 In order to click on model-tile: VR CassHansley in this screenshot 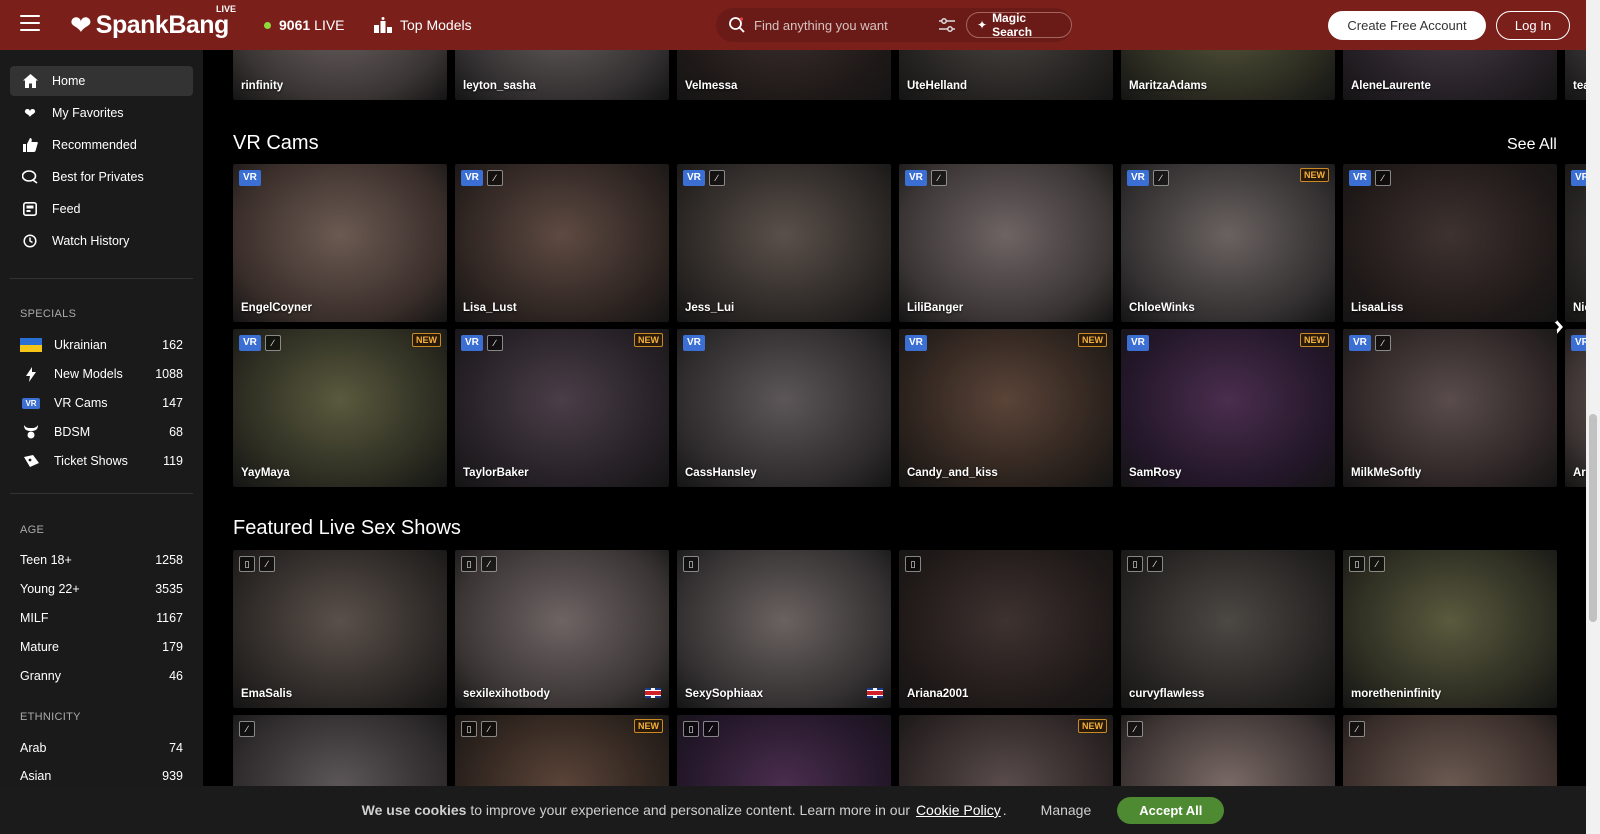, I will do `click(784, 408)`.